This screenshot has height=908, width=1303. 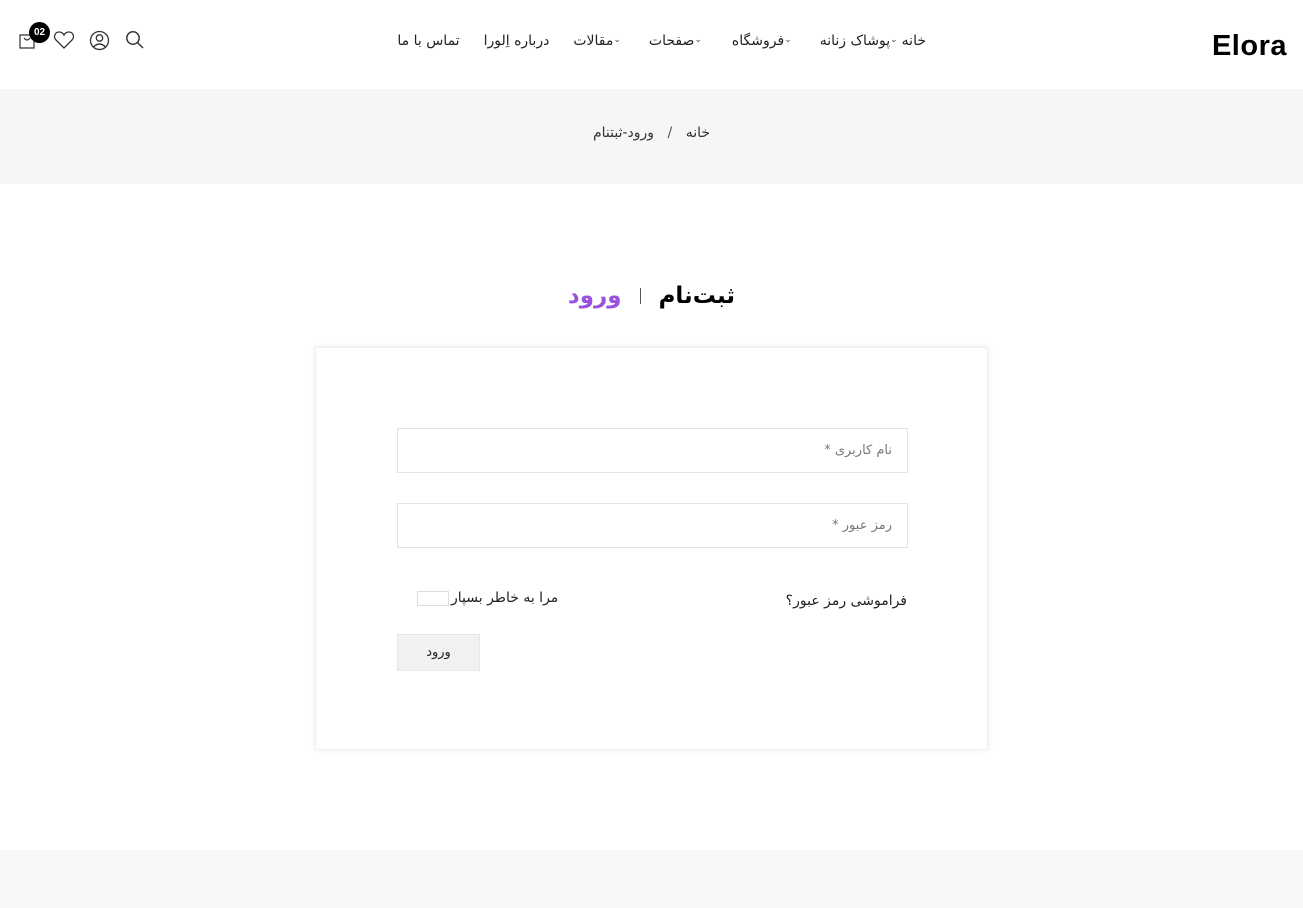 I want to click on password-field, so click(x=652, y=525).